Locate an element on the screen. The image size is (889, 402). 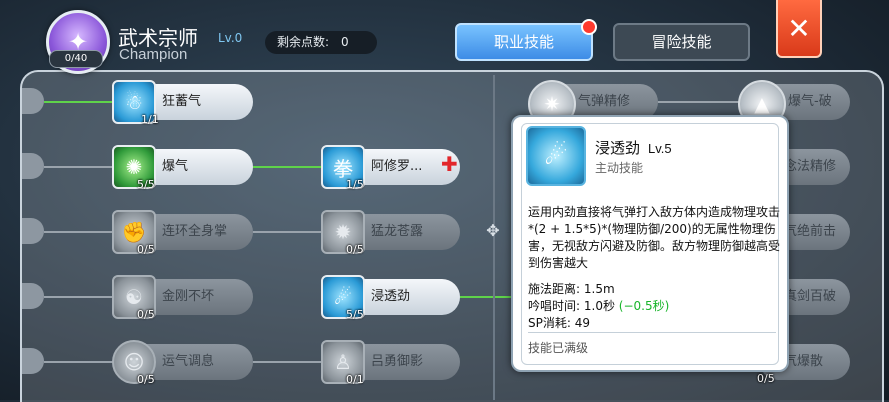
skill-name: 爆气 is located at coordinates (175, 166).